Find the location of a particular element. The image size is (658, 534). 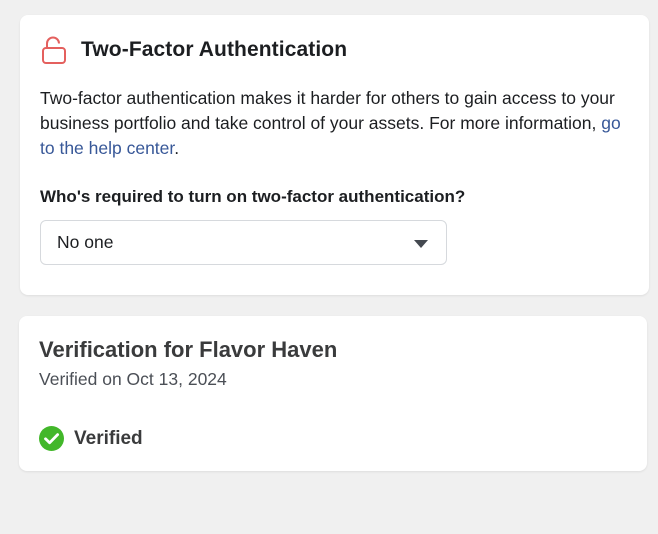

two-factor-header: Two-Factor Authentication is located at coordinates (193, 50).